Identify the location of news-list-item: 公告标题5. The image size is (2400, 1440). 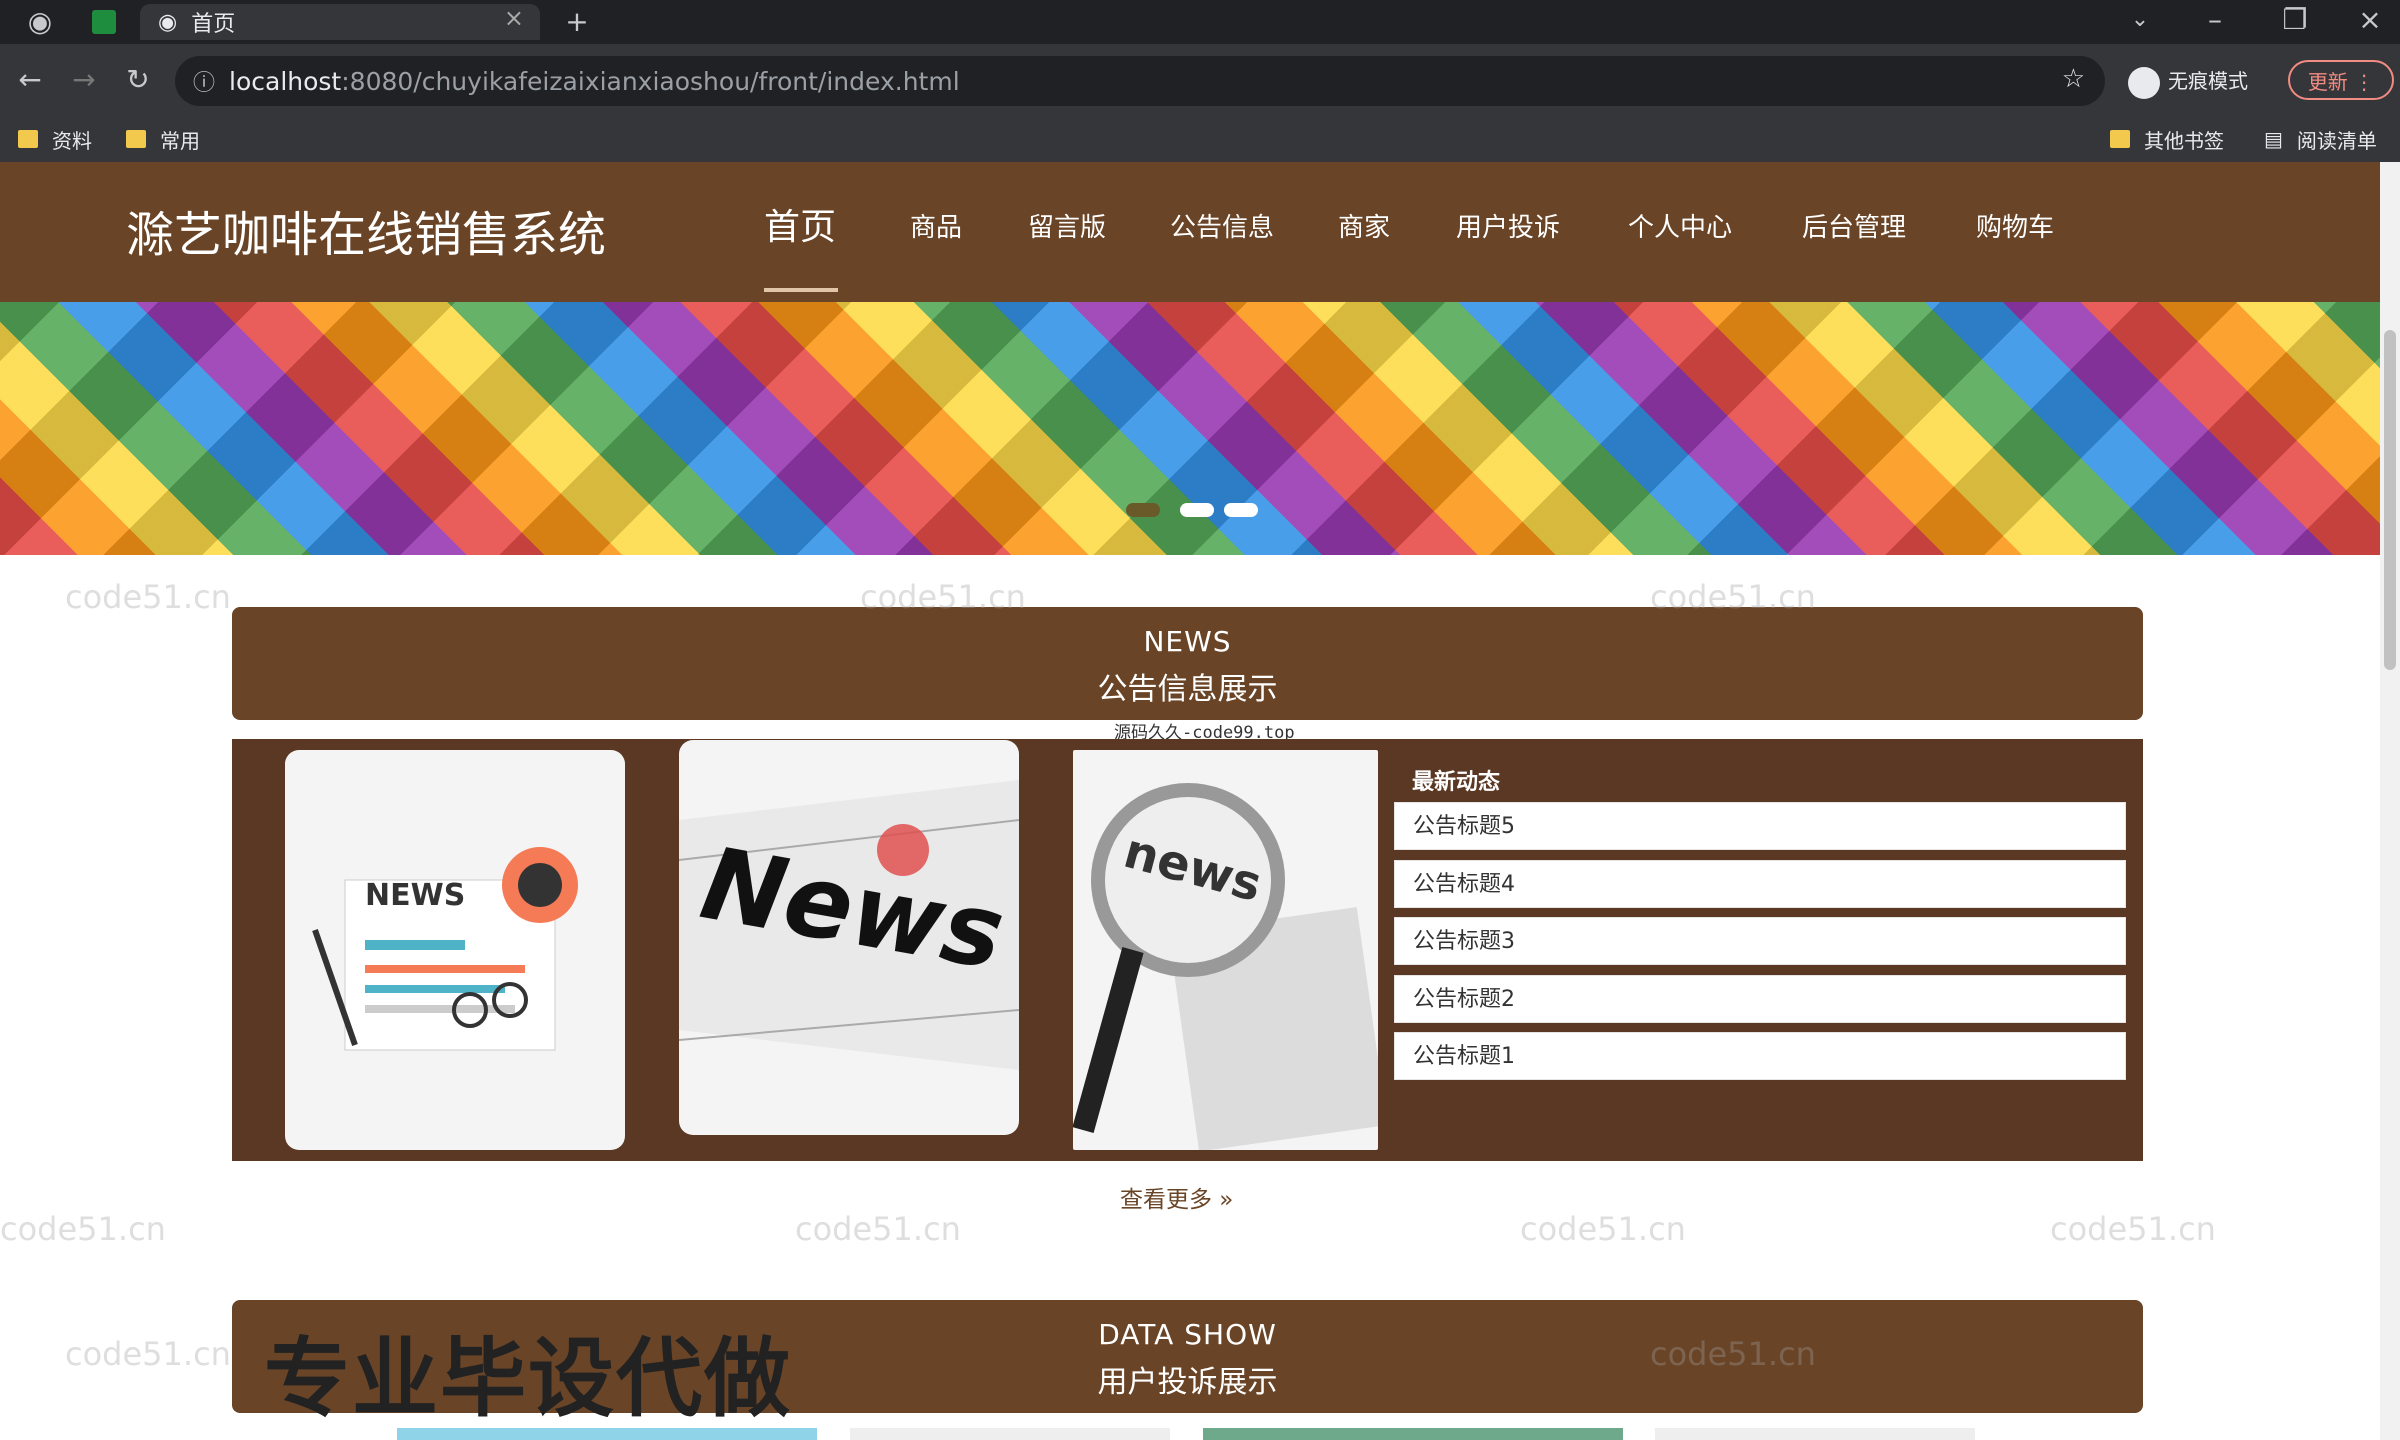
(1760, 826).